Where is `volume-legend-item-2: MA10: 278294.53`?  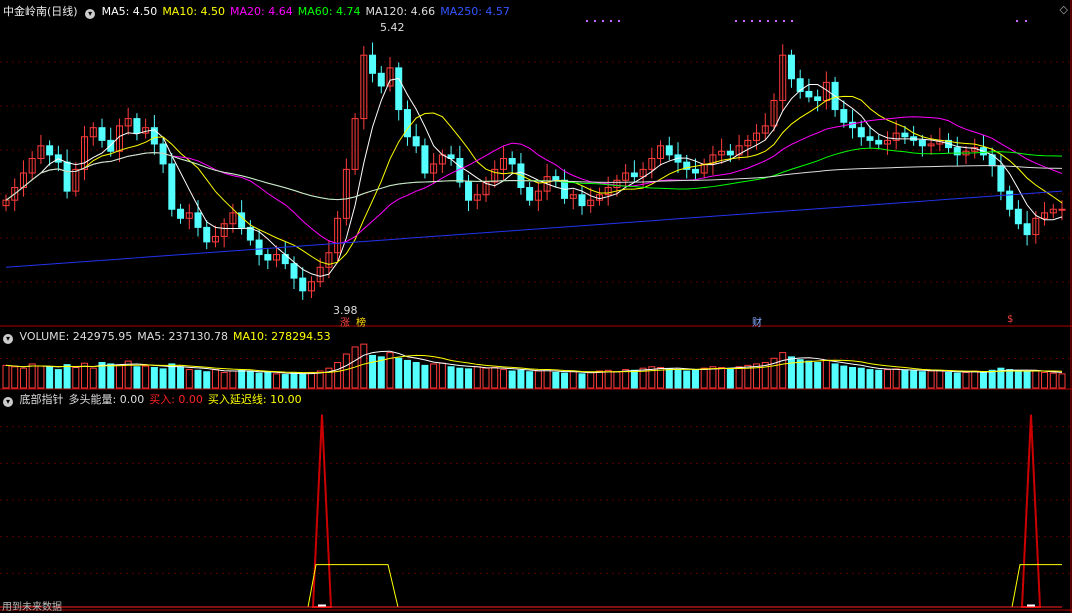 volume-legend-item-2: MA10: 278294.53 is located at coordinates (281, 336).